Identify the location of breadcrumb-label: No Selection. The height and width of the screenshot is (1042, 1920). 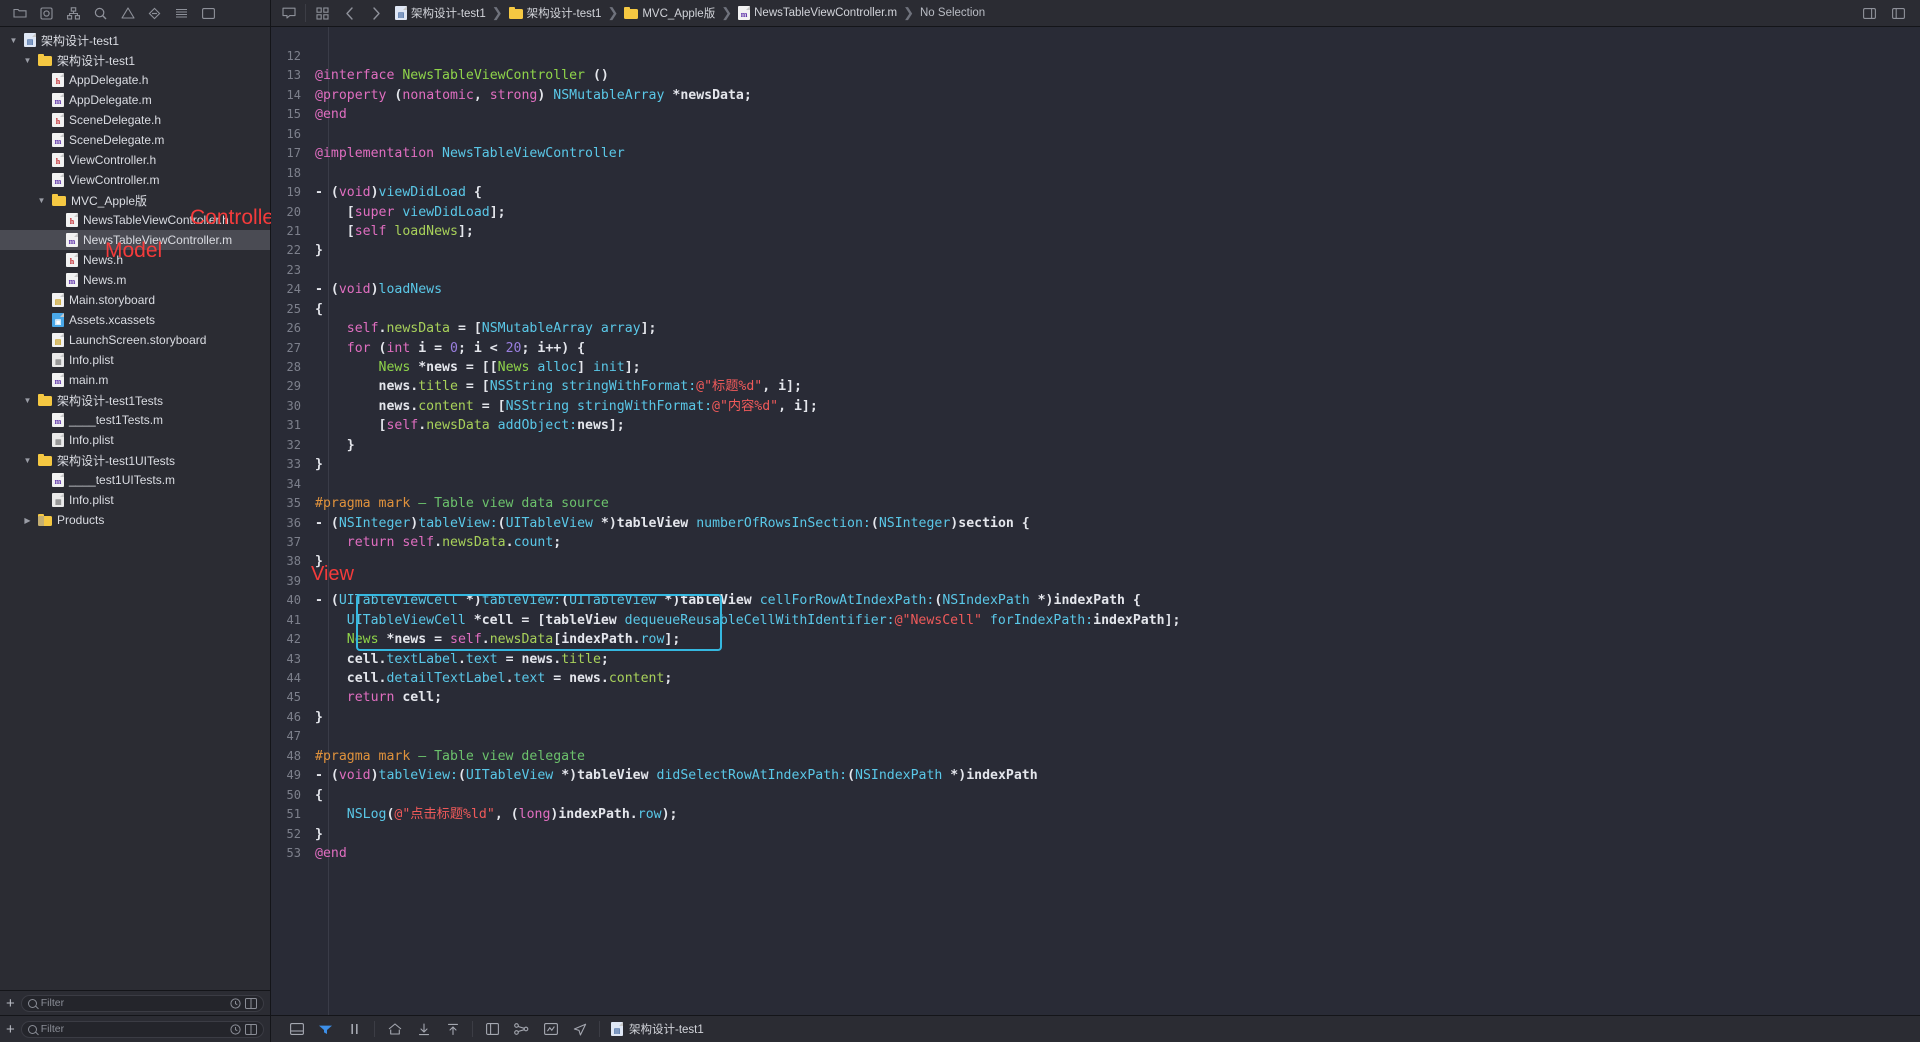
(953, 13).